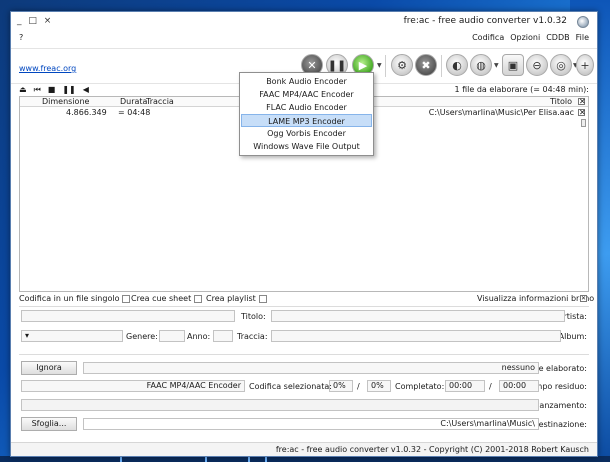 The width and height of the screenshot is (610, 462). I want to click on encoder-option-flac: FLAC Audio Encoder, so click(306, 107).